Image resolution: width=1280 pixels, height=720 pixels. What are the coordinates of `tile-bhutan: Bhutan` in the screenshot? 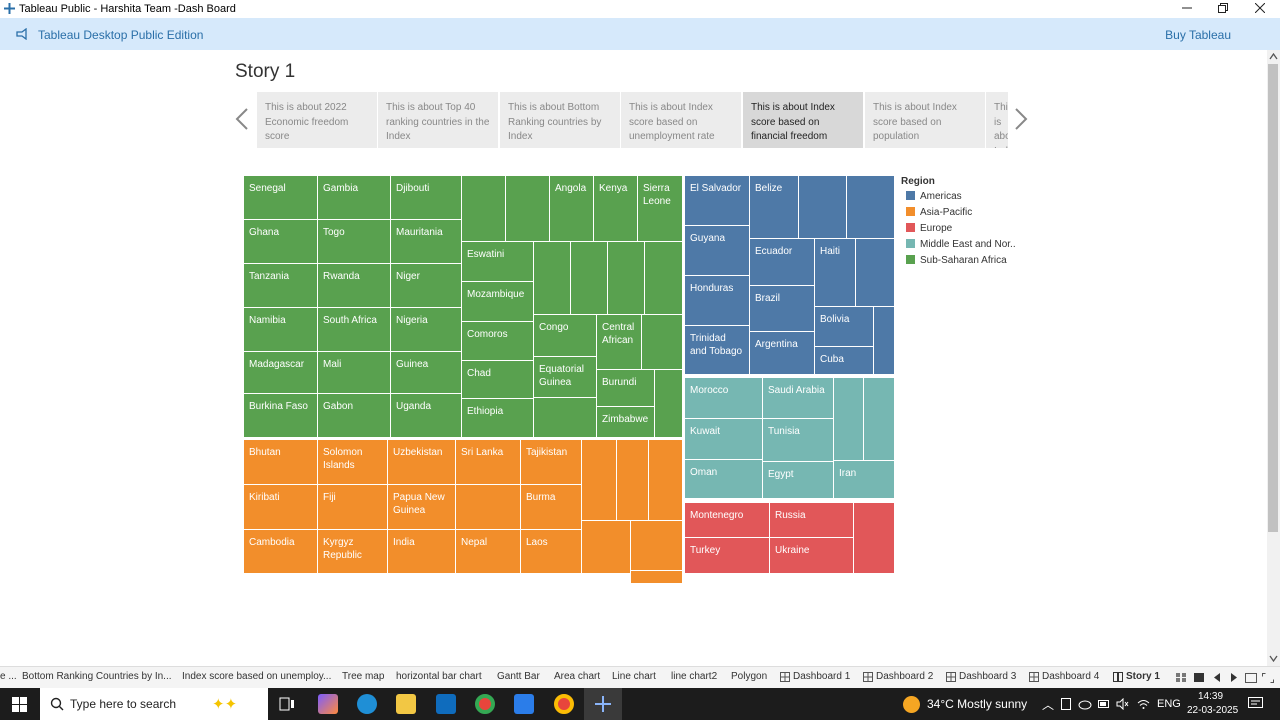 It's located at (280, 462).